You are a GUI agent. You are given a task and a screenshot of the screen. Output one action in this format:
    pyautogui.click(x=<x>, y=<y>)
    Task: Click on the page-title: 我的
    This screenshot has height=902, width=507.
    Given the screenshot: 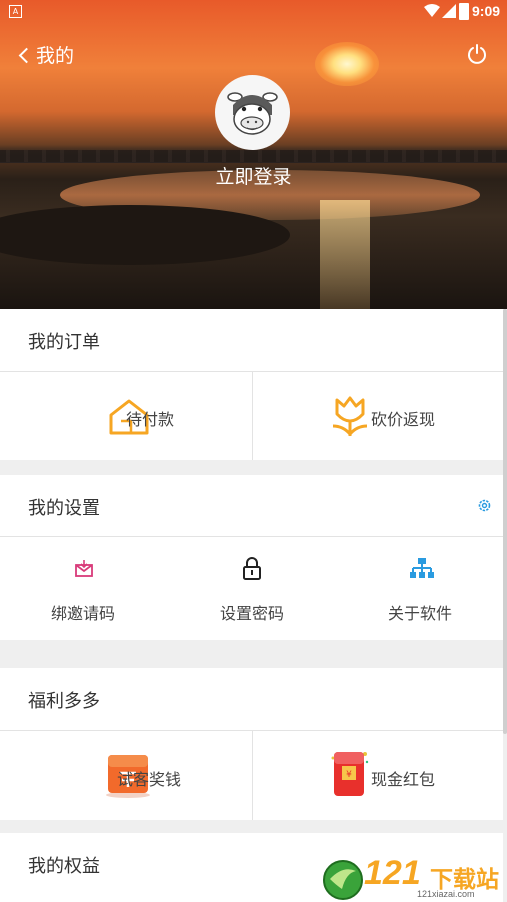 What is the action you would take?
    pyautogui.click(x=55, y=56)
    